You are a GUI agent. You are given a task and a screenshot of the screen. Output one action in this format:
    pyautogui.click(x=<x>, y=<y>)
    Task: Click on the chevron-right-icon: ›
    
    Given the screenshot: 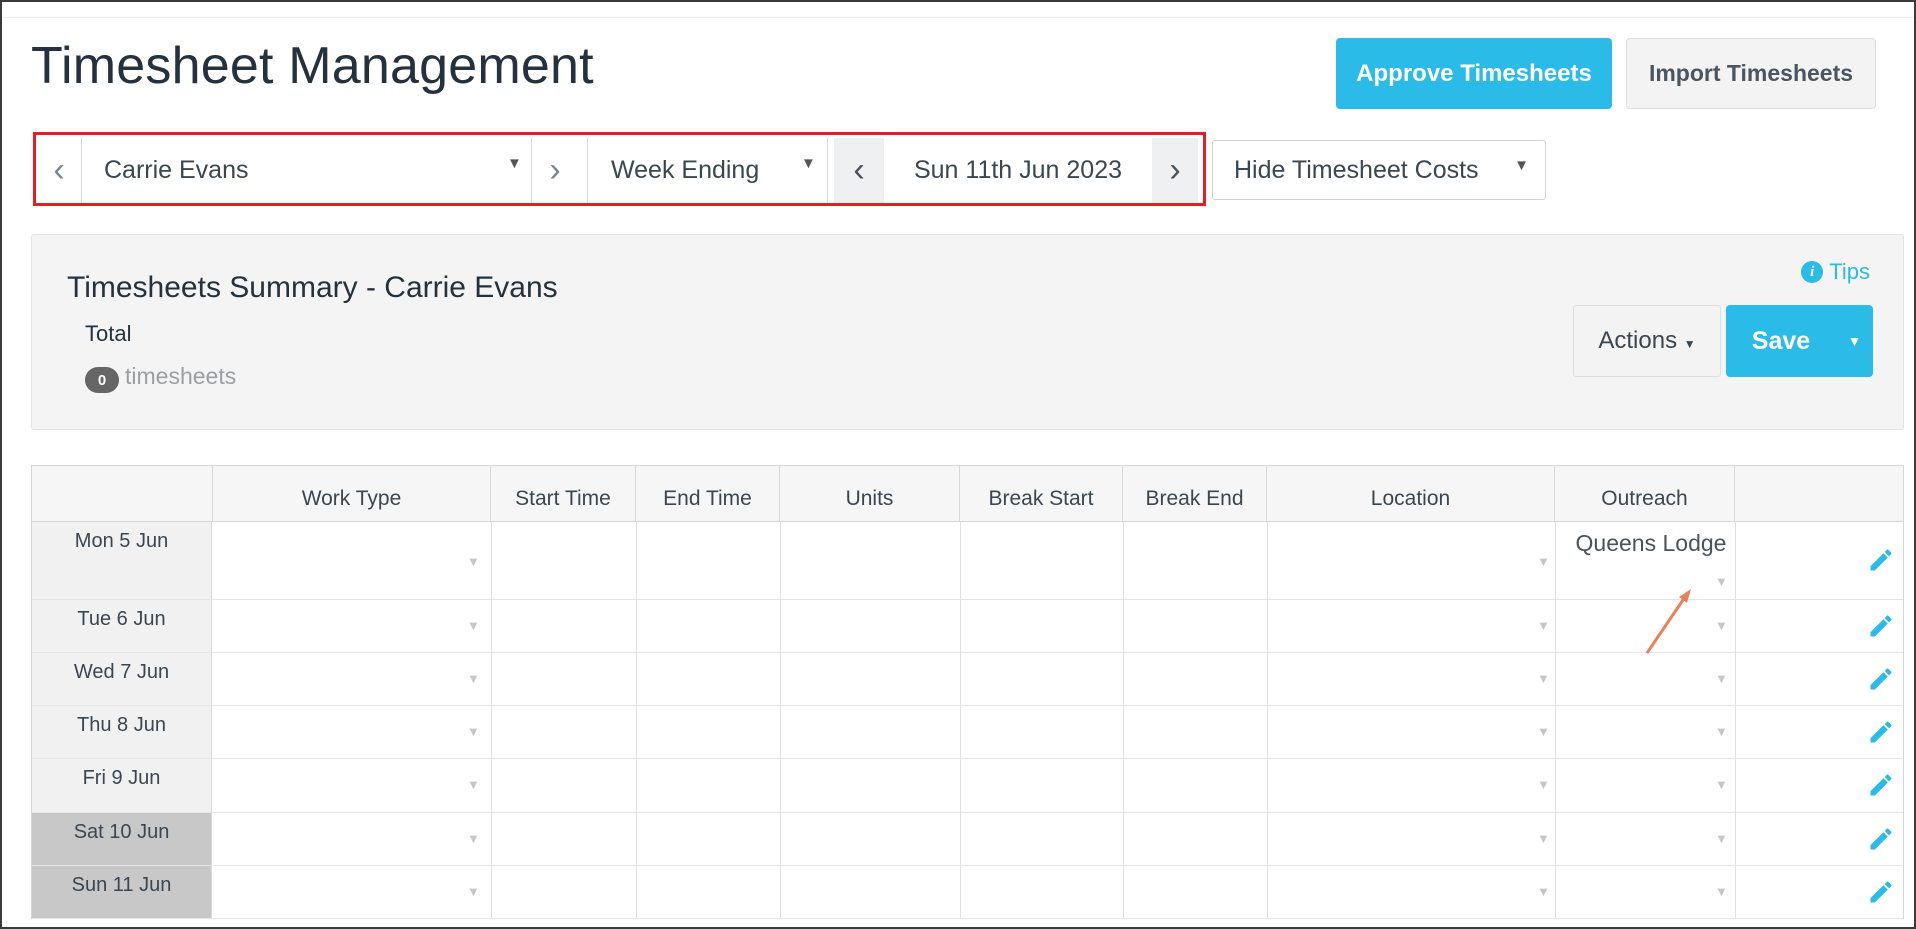 What is the action you would take?
    pyautogui.click(x=555, y=170)
    